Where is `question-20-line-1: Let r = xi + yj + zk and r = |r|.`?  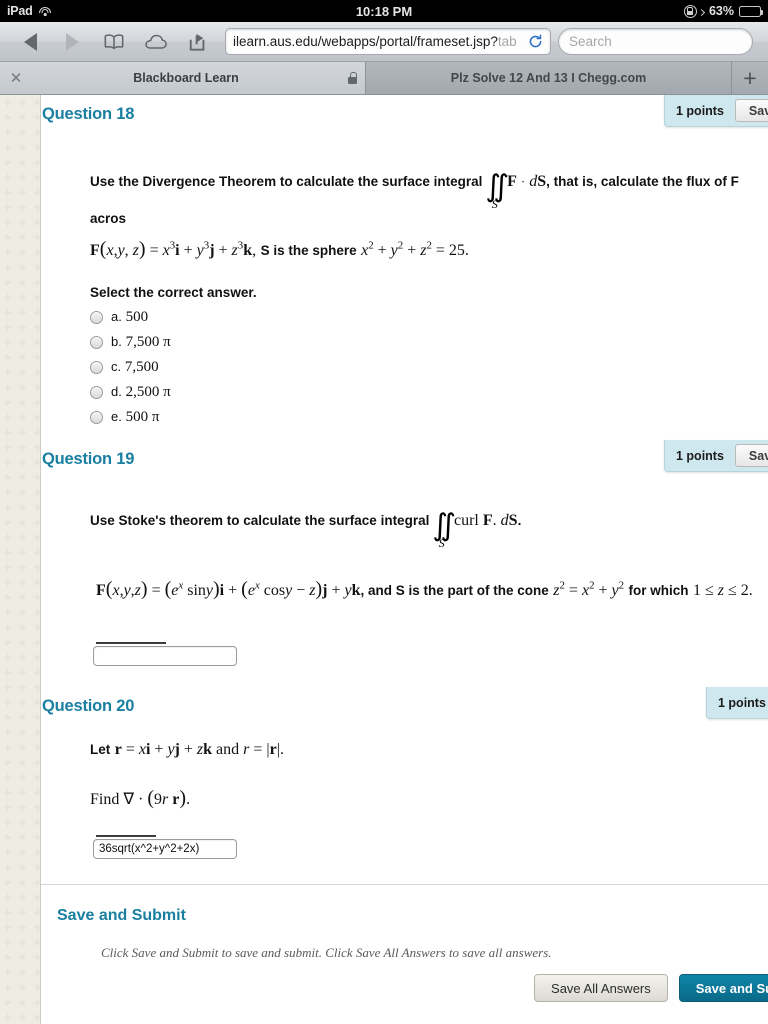
question-20-line-1: Let r = xi + yj + zk and r = |r|. is located at coordinates (429, 750).